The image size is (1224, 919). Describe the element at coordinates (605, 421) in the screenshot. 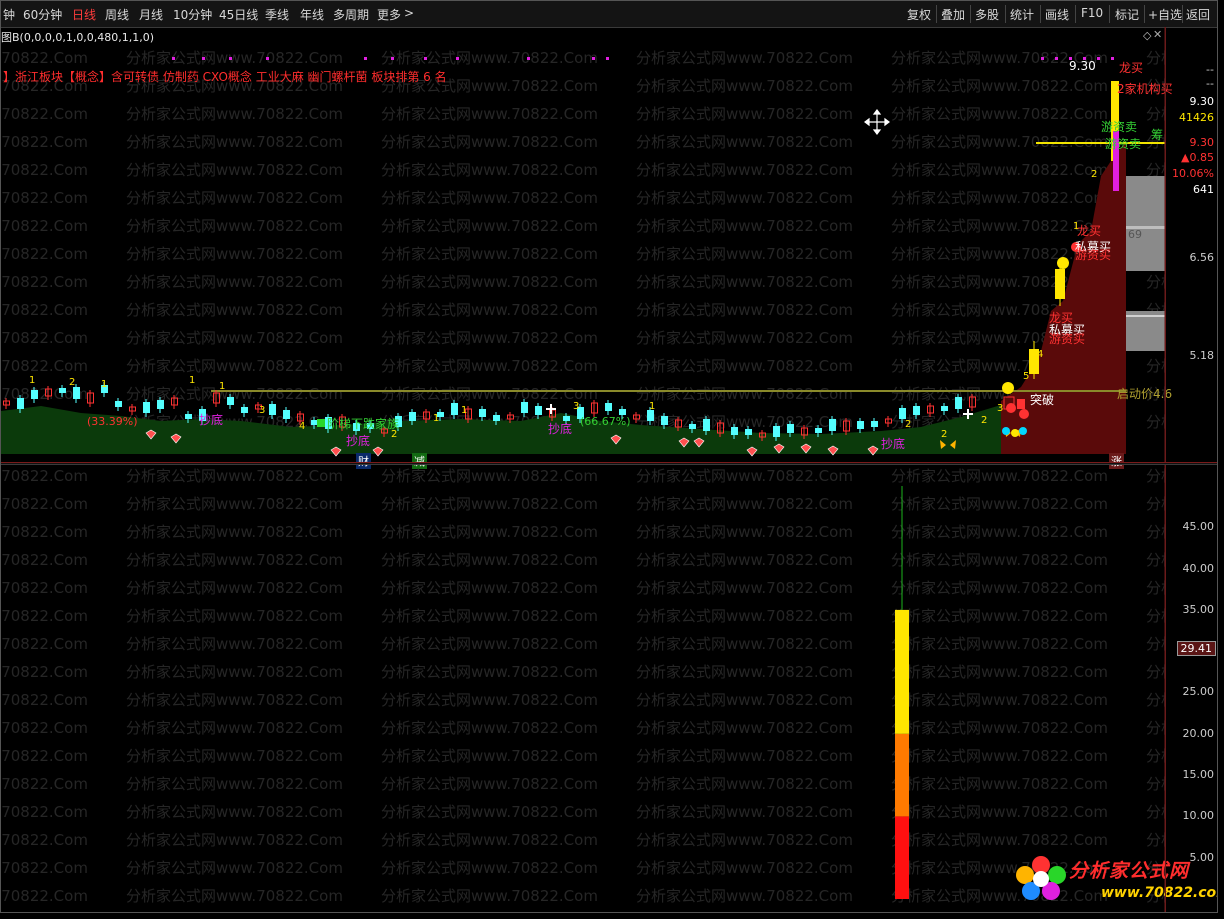

I see `percent-mid: (66.67%)` at that location.